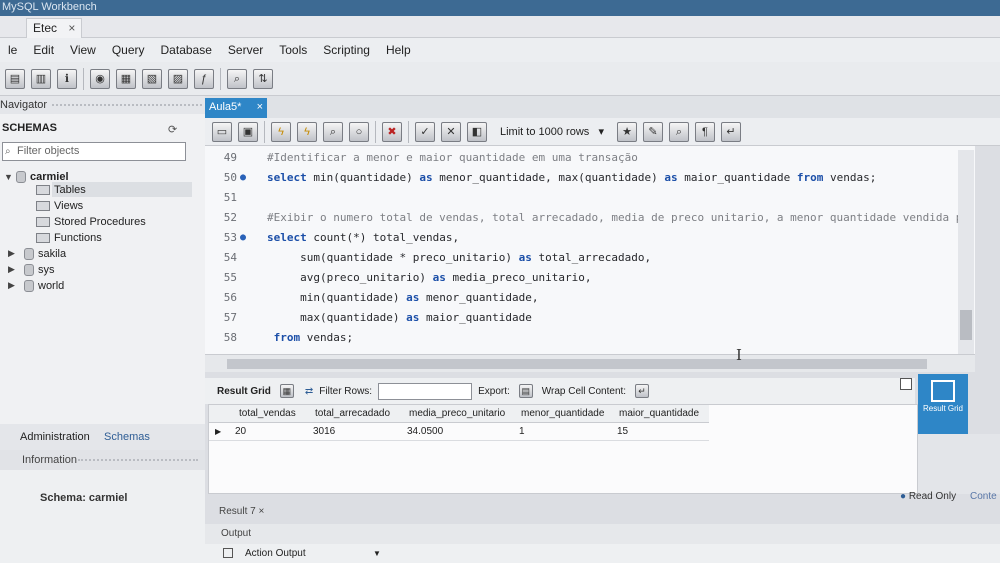 This screenshot has width=1000, height=563. I want to click on tree-item-carmiel: carmiel, so click(42, 177).